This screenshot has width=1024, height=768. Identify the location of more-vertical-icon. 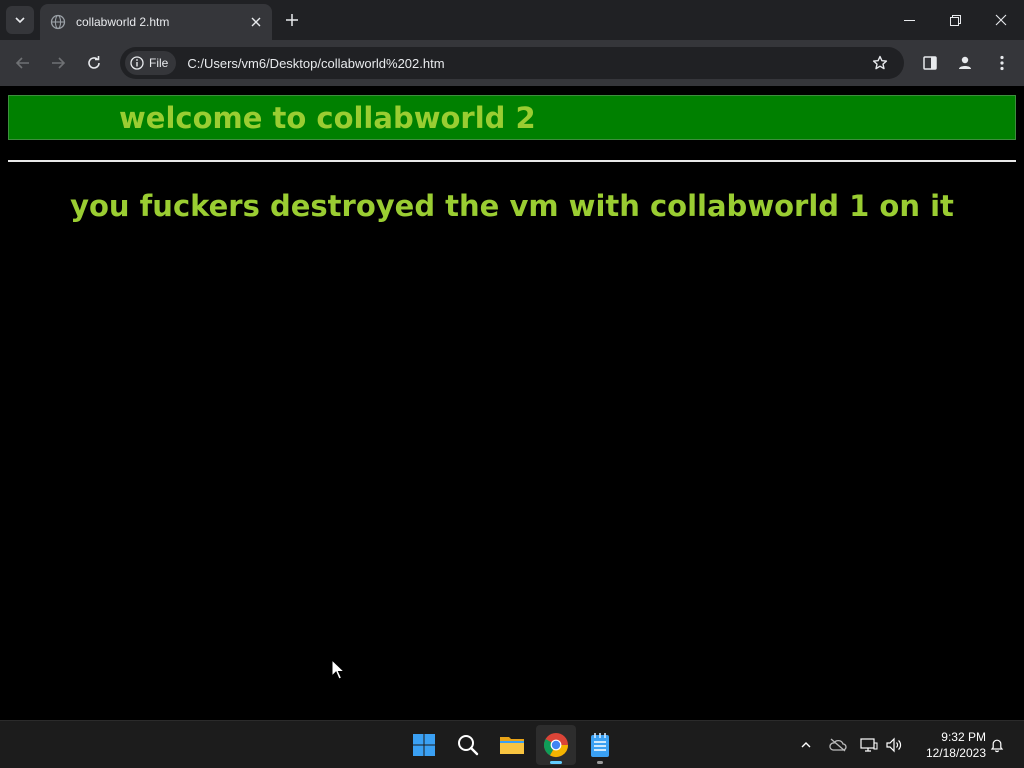
(1002, 63).